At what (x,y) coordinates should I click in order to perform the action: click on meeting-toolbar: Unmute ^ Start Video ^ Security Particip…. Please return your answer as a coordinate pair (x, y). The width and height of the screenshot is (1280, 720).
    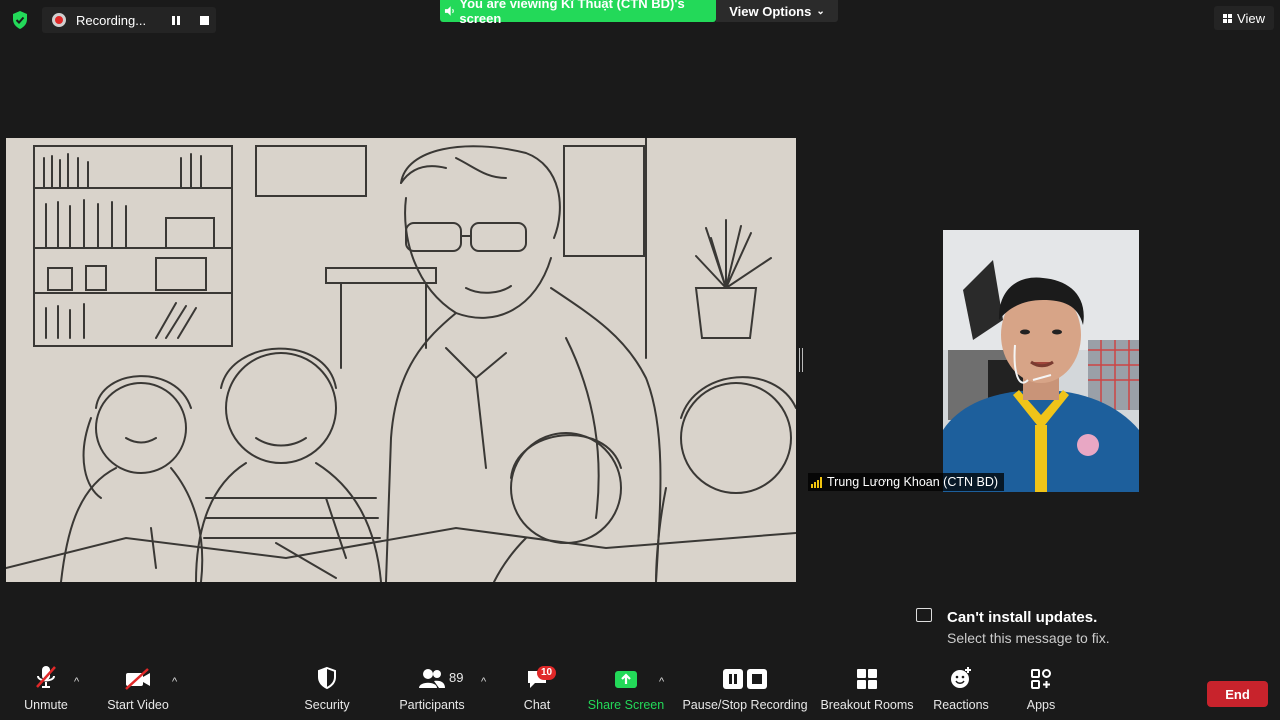
    Looking at the image, I should click on (640, 690).